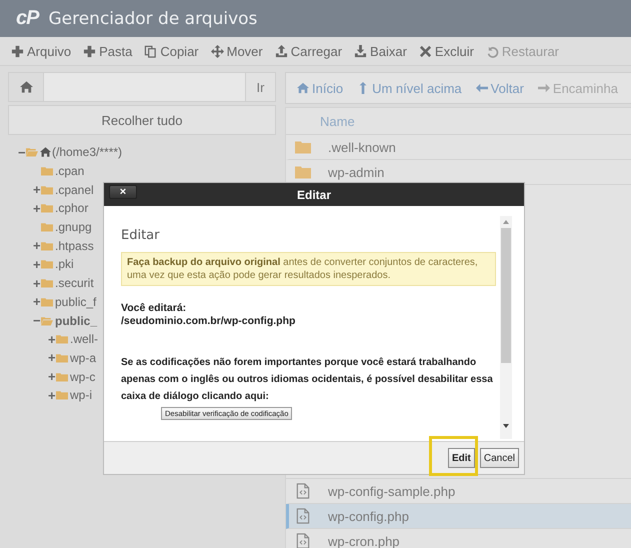 Image resolution: width=631 pixels, height=548 pixels. What do you see at coordinates (307, 380) in the screenshot?
I see `info-text: Se as codificações não forem importantes porque você estará trabalhando apenas com o inglês ou outros idiomas ocidentais, é possível desabilitar essa caixa de diálogo clicando aqui:` at bounding box center [307, 380].